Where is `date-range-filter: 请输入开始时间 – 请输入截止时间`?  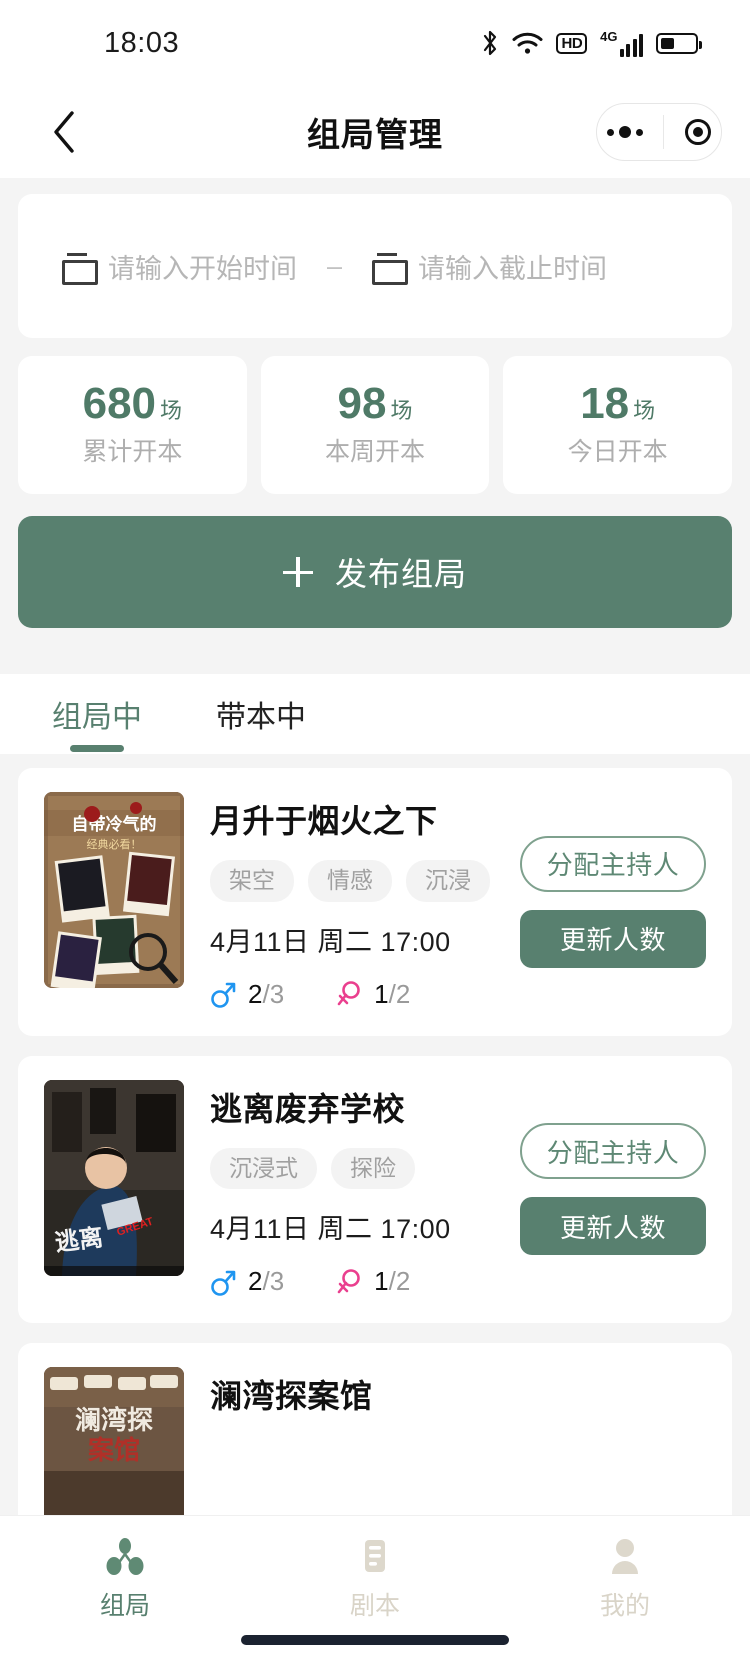
date-range-filter: 请输入开始时间 – 请输入截止时间 is located at coordinates (375, 266).